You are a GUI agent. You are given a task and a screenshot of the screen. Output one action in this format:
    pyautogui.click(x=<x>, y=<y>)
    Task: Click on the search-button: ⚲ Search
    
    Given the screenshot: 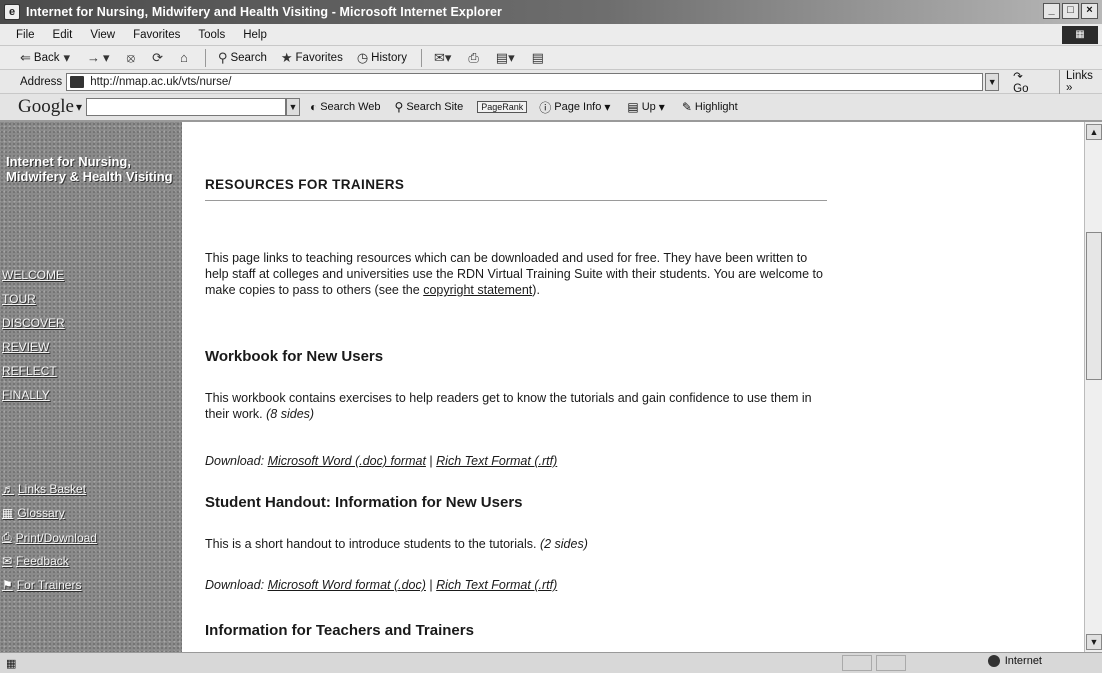 What is the action you would take?
    pyautogui.click(x=242, y=58)
    